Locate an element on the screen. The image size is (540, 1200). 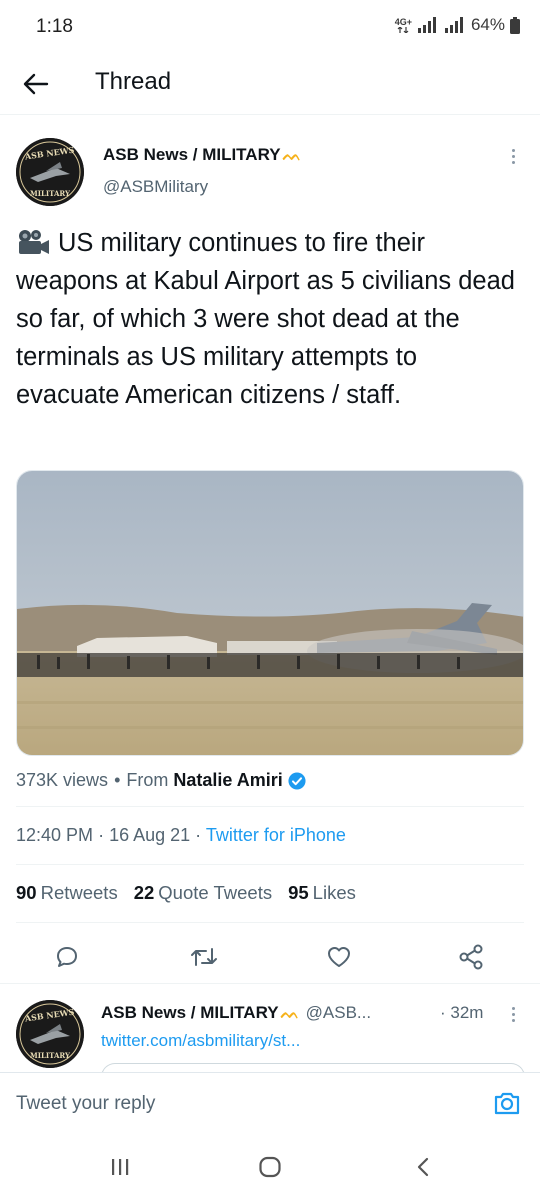
avatar: ASB NEWS MILITARY is located at coordinates (50, 172).